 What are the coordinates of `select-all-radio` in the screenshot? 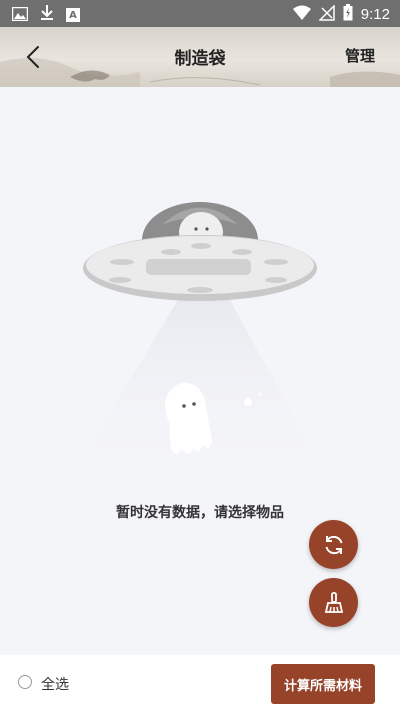 It's located at (25, 682).